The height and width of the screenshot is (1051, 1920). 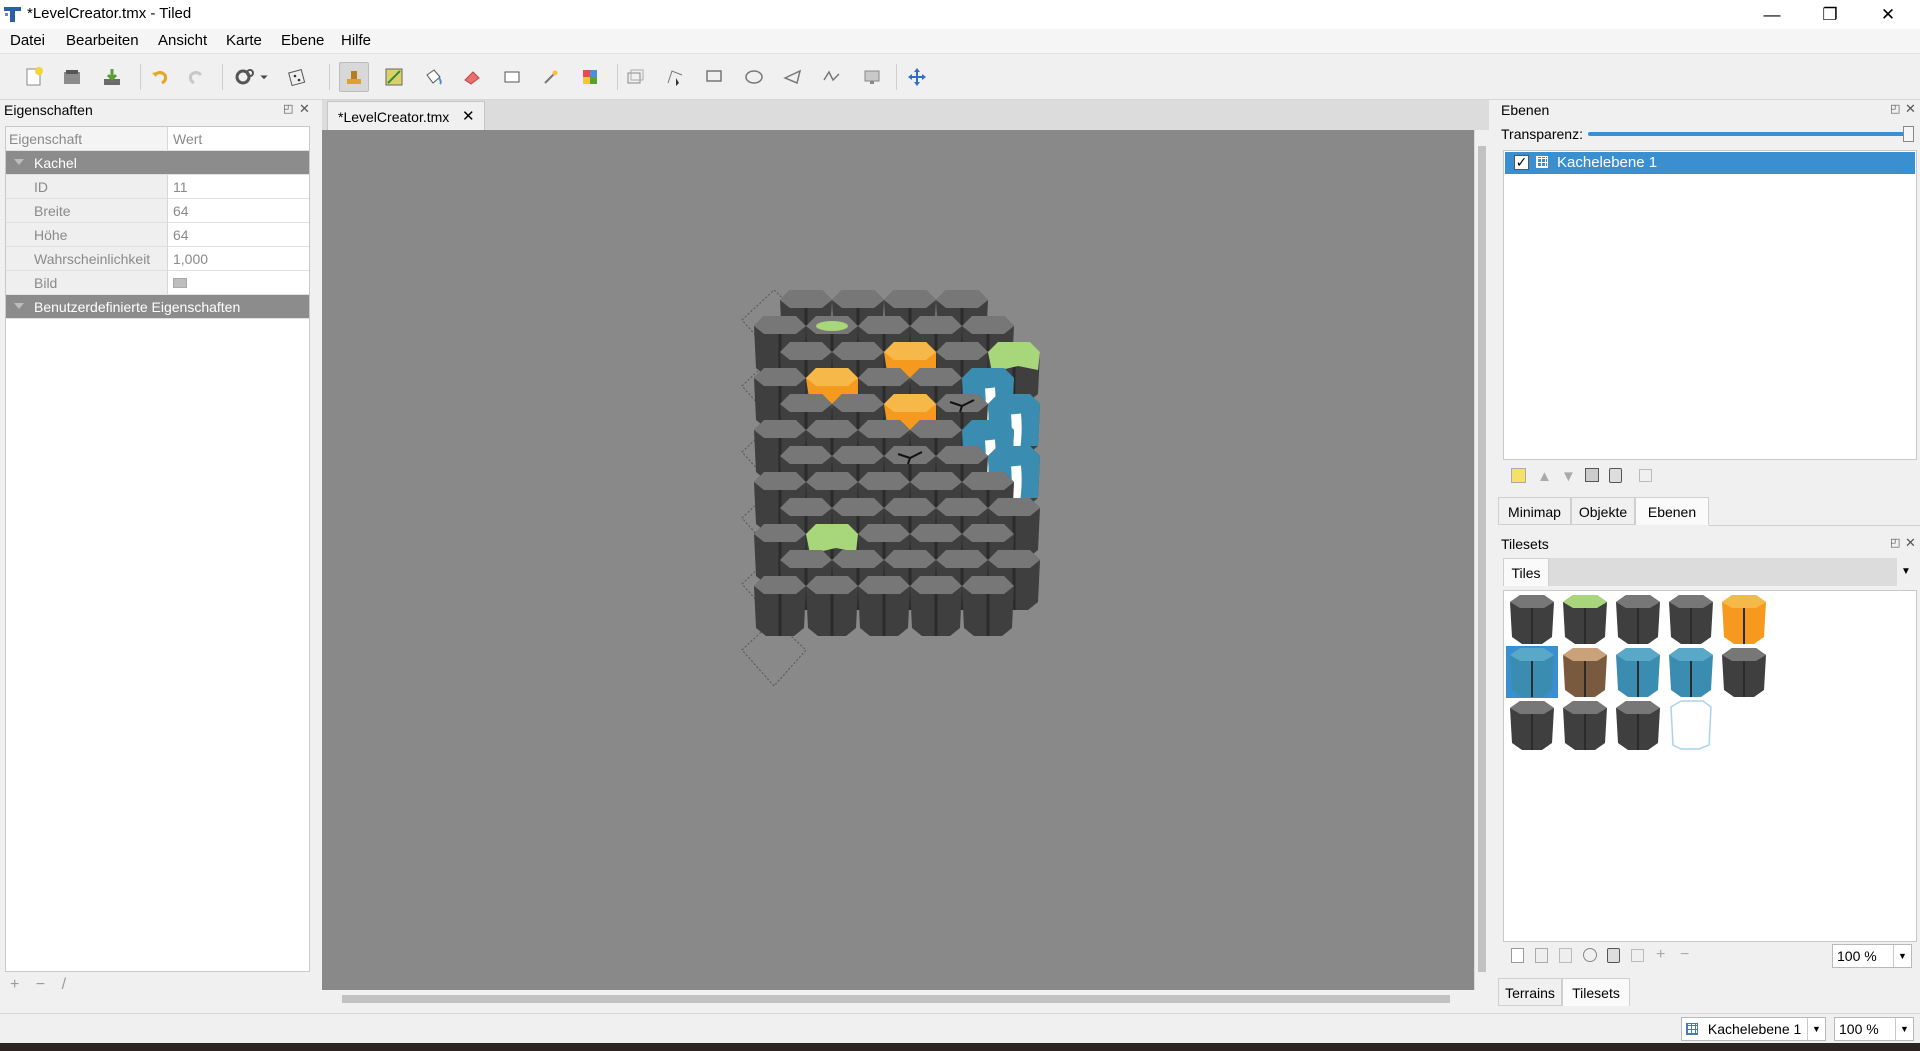 I want to click on property-row: Breite 64, so click(x=157, y=211).